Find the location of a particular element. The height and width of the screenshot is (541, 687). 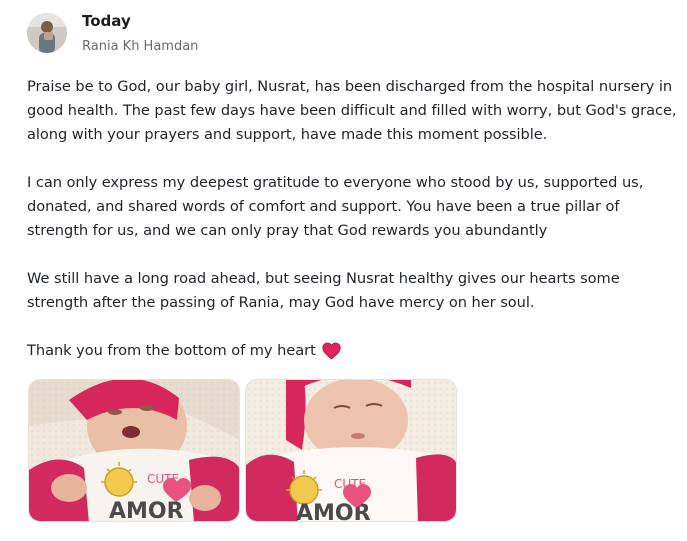

avatar-image is located at coordinates (47, 33).